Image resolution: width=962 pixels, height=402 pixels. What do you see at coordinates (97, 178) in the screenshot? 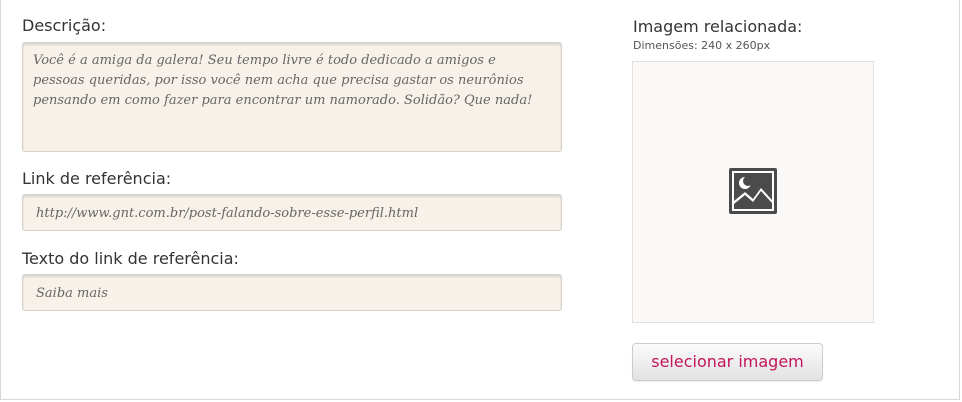
I see `reference-link-label: Link de referência:` at bounding box center [97, 178].